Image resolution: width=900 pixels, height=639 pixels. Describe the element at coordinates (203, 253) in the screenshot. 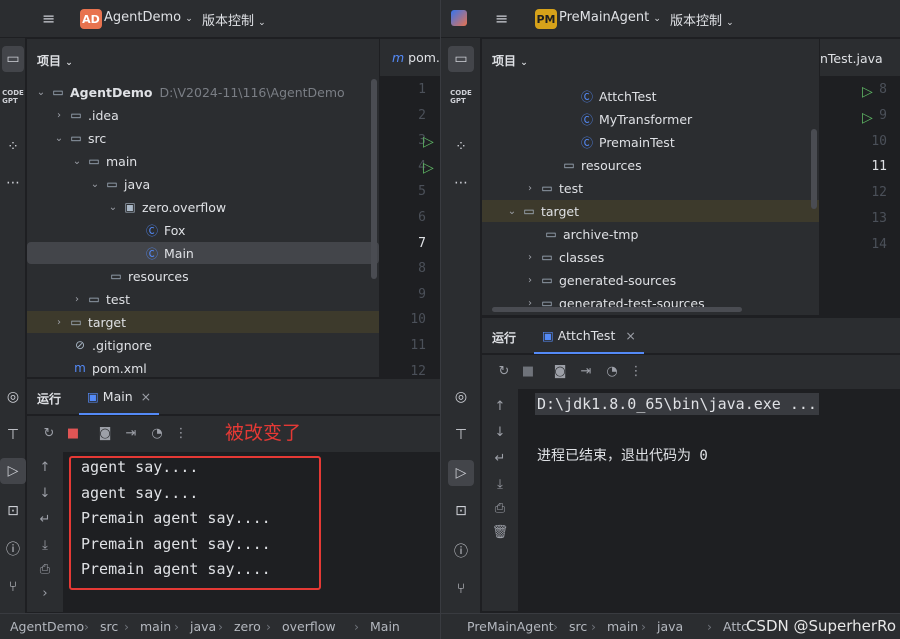

I see `tree-node-main: Ⓒ Main` at that location.